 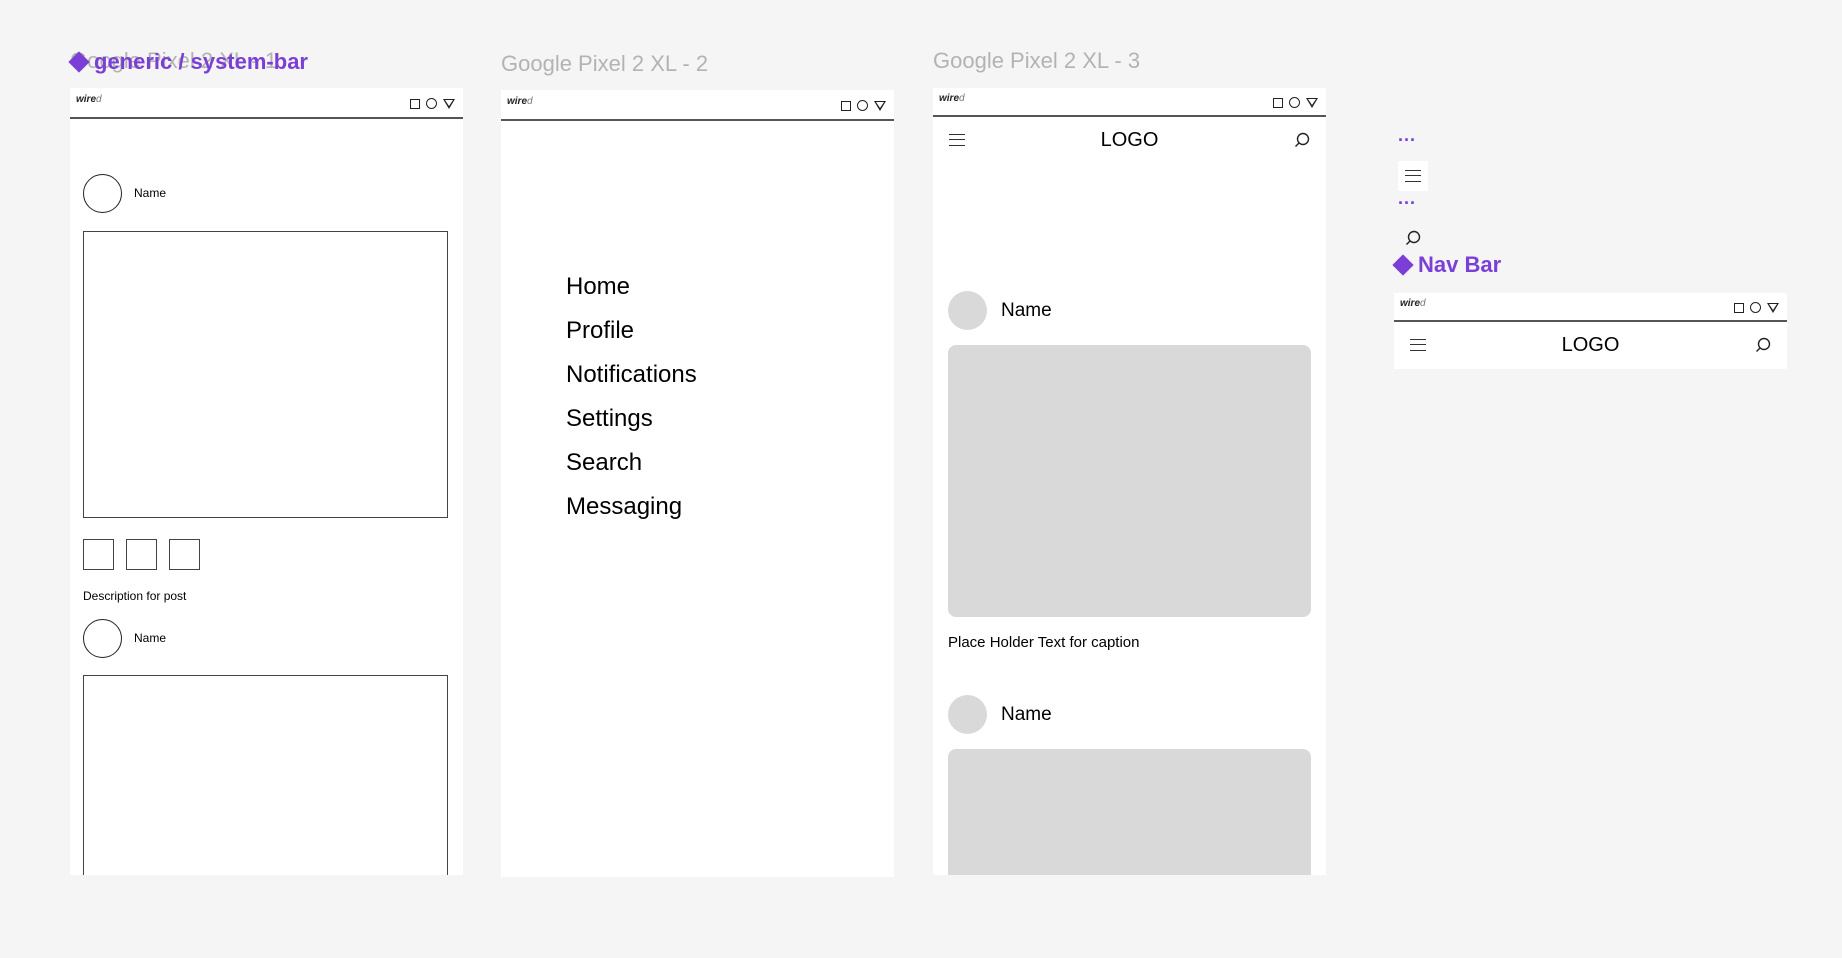 I want to click on search-component, so click(x=1413, y=239).